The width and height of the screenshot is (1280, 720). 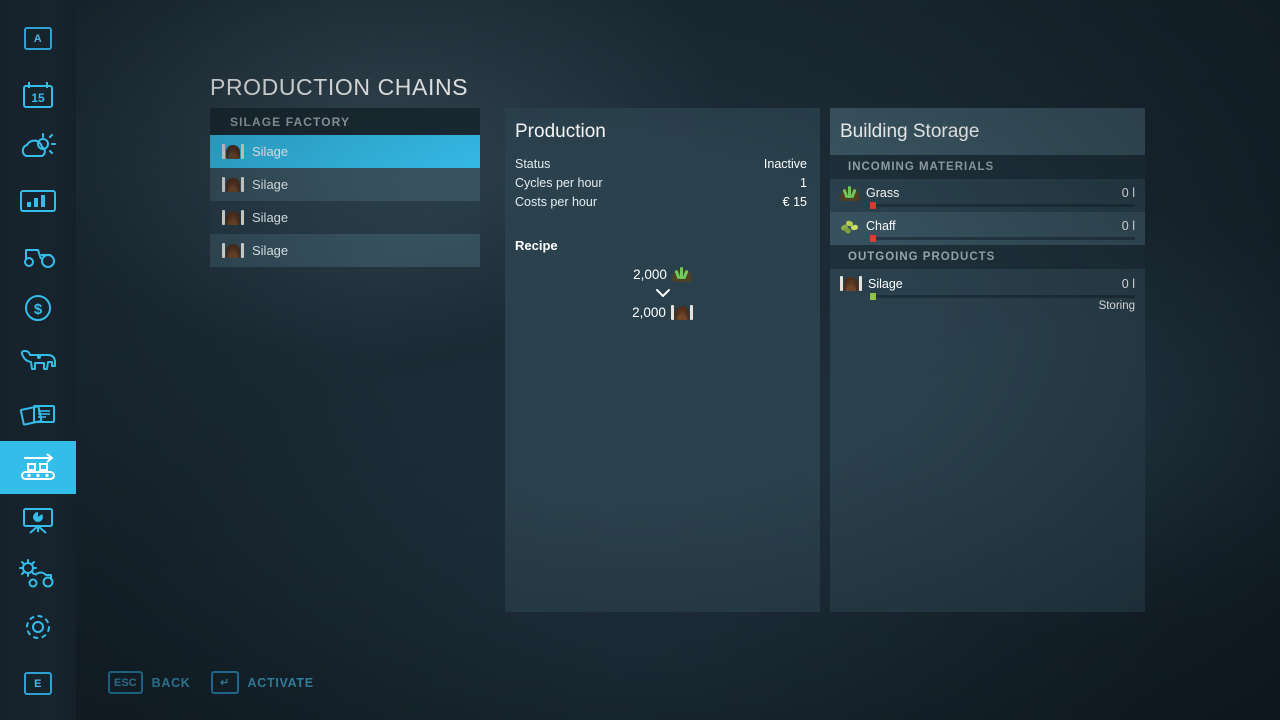 I want to click on sidebar-item-key-e: E, so click(x=38, y=683).